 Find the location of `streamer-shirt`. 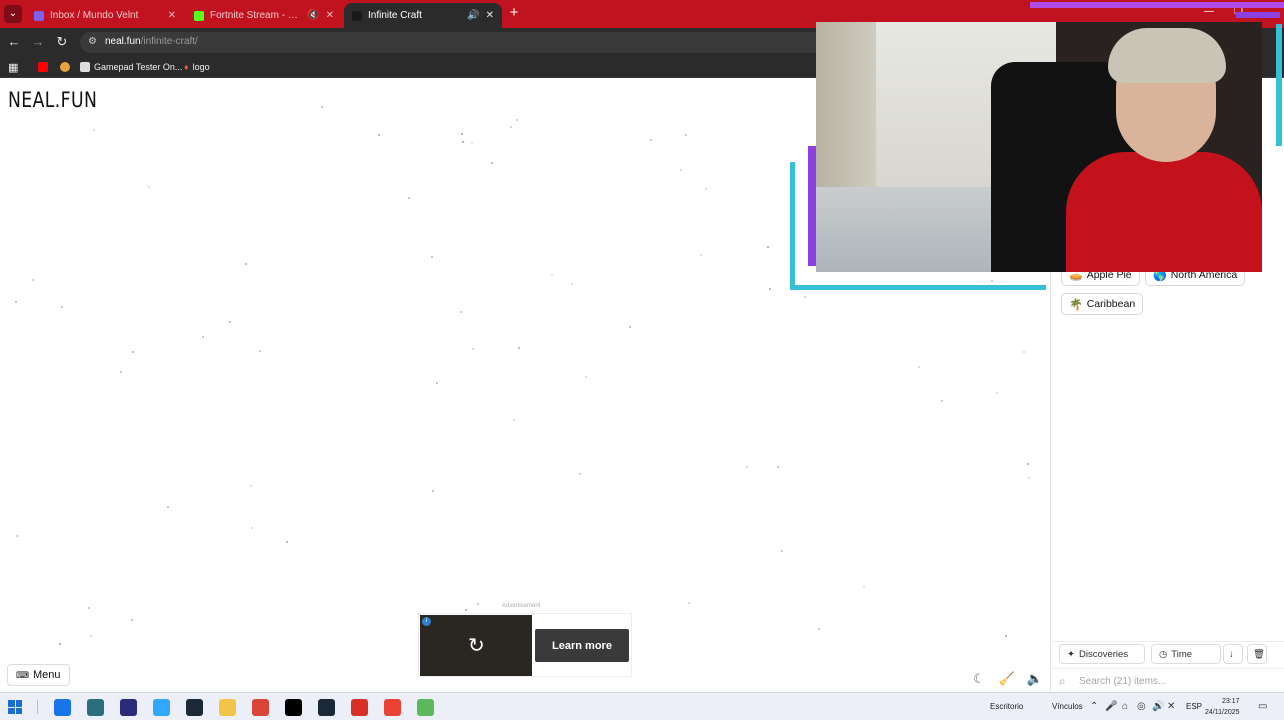

streamer-shirt is located at coordinates (1164, 212).